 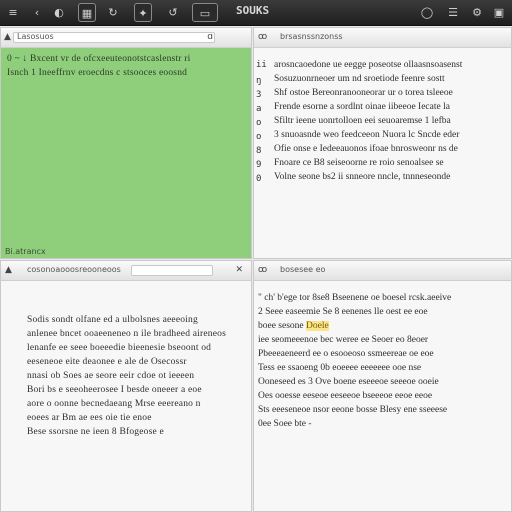 What do you see at coordinates (259, 165) in the screenshot?
I see `gutter-mark: 9` at bounding box center [259, 165].